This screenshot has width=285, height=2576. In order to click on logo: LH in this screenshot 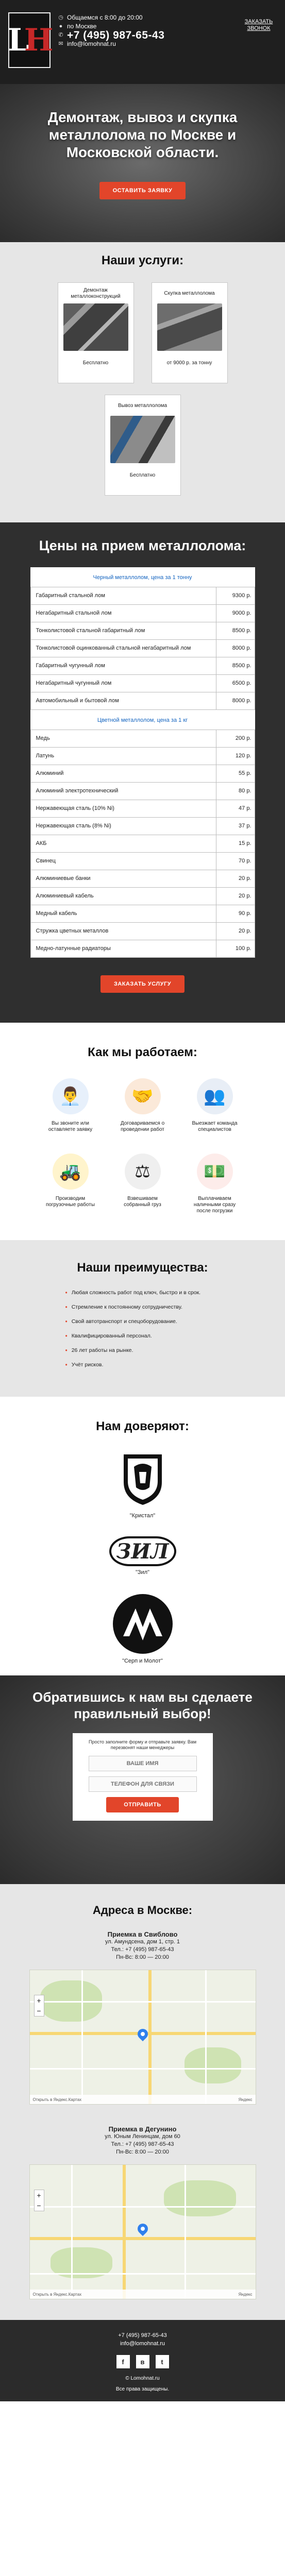, I will do `click(31, 40)`.